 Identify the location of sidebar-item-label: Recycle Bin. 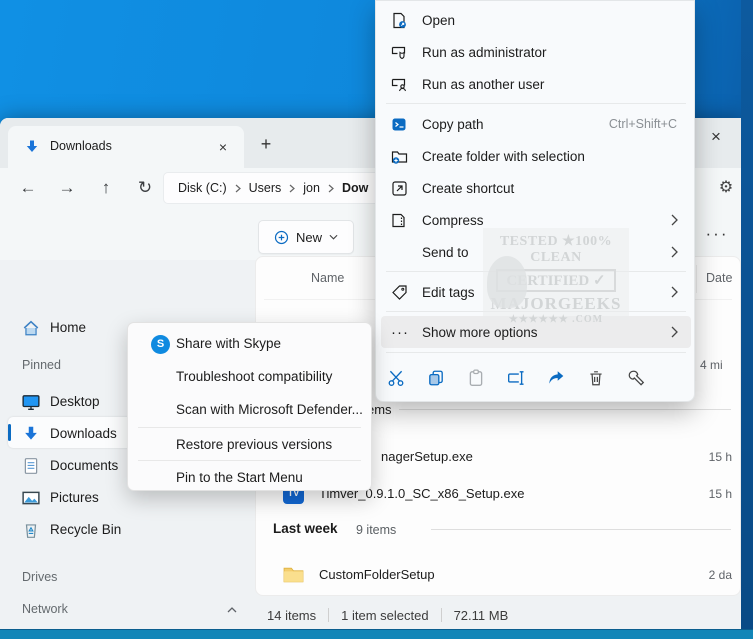
(86, 529).